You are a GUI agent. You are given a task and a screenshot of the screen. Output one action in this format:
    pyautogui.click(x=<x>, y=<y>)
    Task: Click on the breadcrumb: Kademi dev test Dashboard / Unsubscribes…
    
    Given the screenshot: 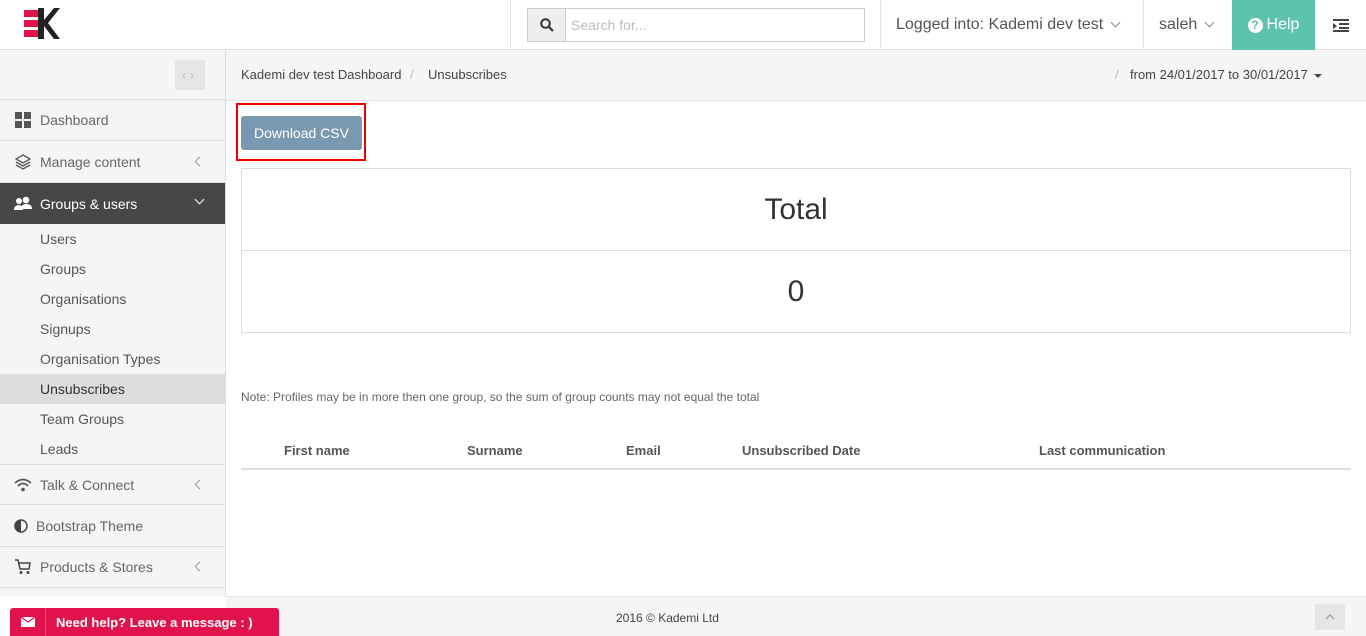 What is the action you would take?
    pyautogui.click(x=796, y=75)
    